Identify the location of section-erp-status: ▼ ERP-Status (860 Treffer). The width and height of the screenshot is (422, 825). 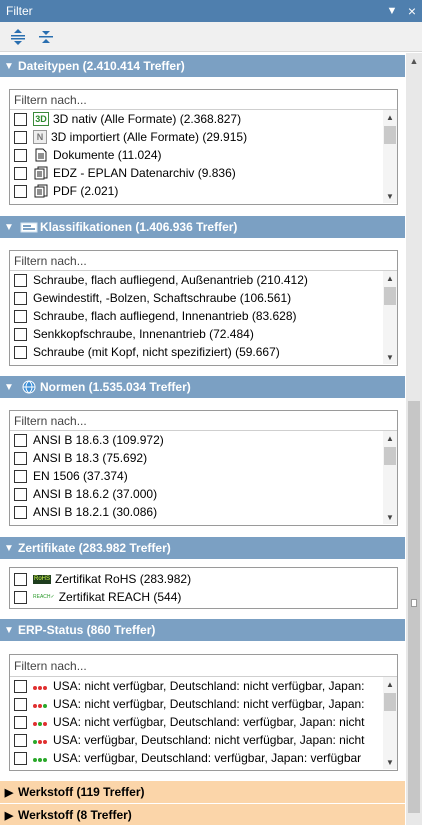
(202, 630).